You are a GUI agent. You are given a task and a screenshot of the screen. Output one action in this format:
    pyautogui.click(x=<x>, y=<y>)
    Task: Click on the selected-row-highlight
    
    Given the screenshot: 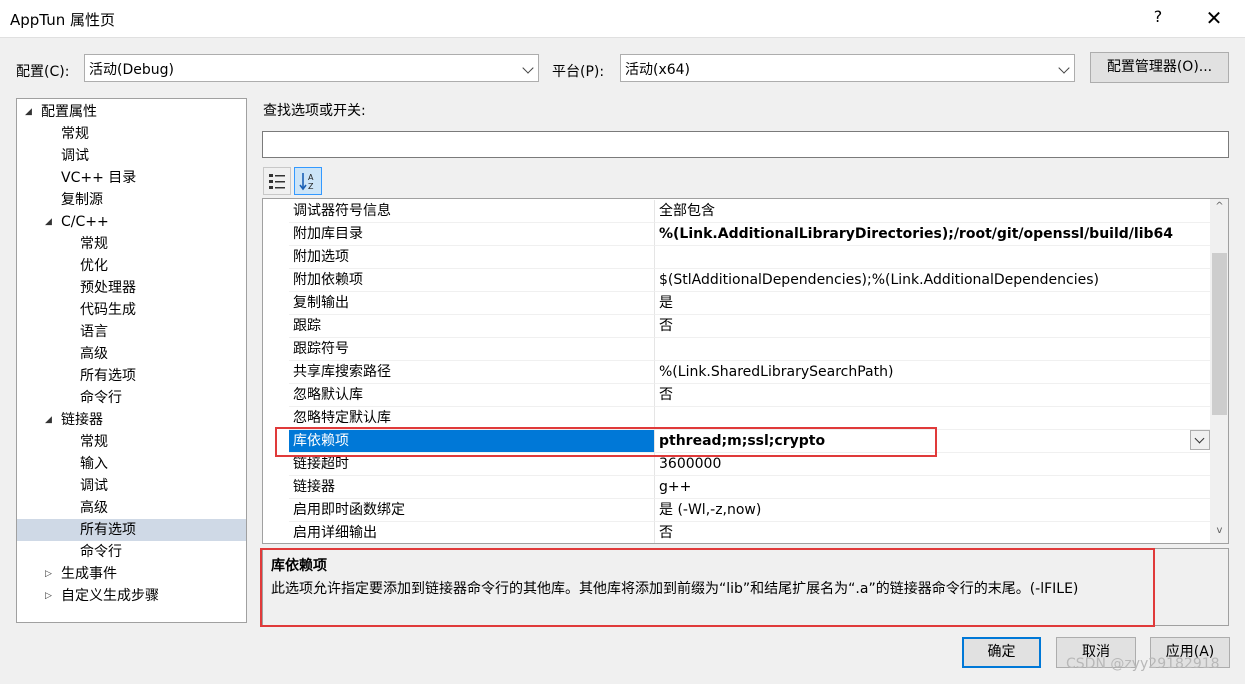 What is the action you would take?
    pyautogui.click(x=606, y=442)
    